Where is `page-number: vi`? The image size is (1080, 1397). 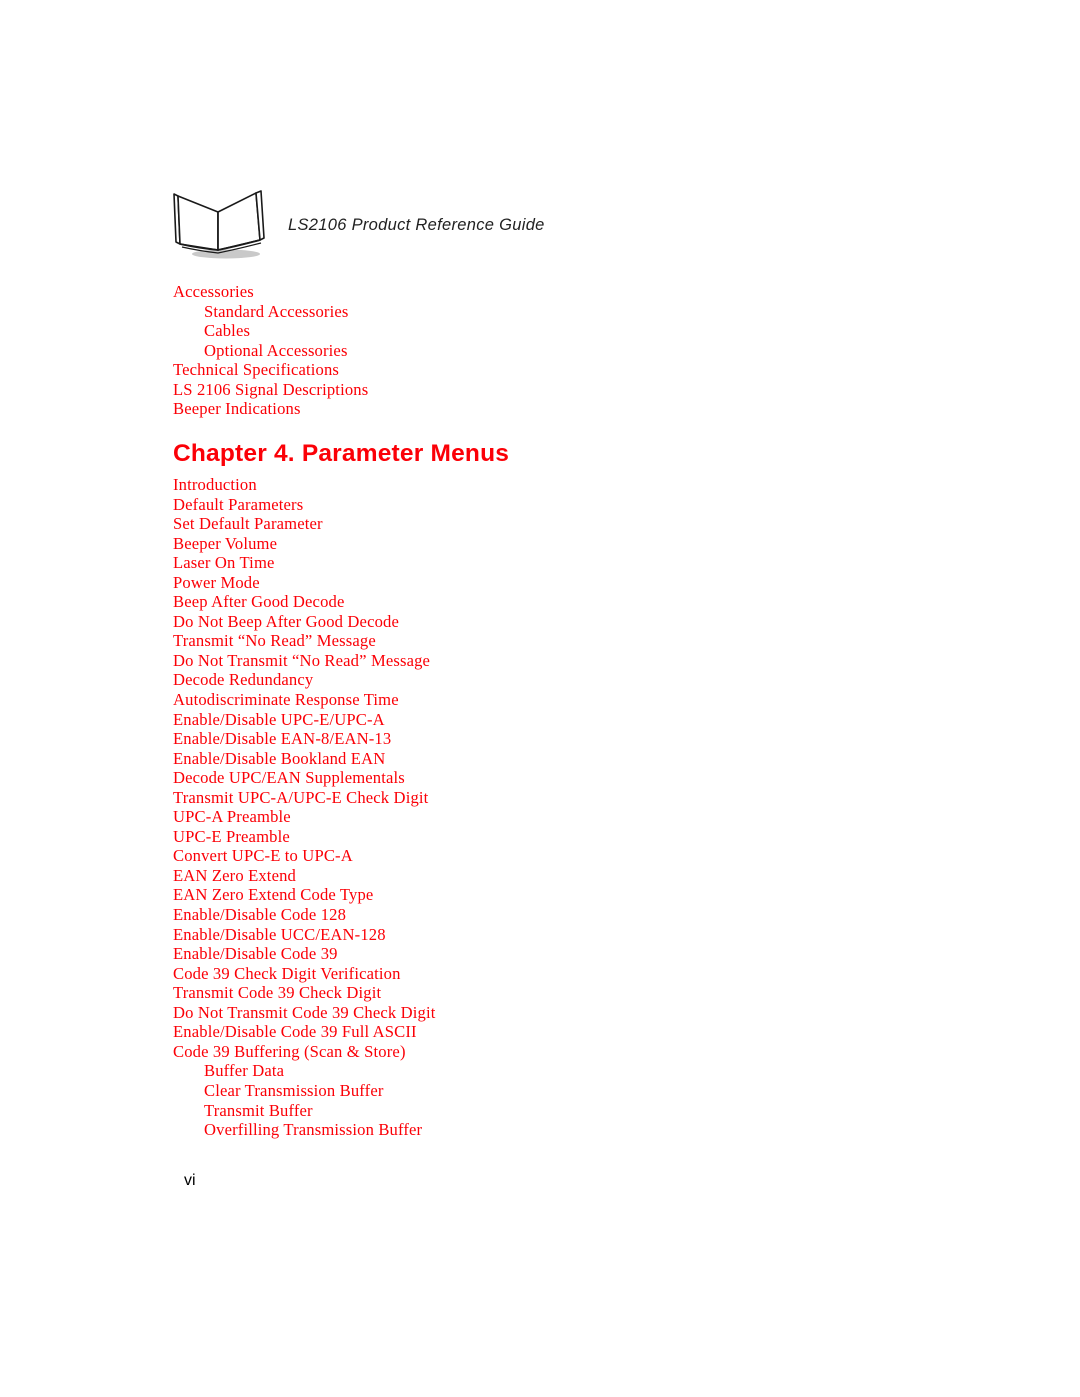 page-number: vi is located at coordinates (190, 1180).